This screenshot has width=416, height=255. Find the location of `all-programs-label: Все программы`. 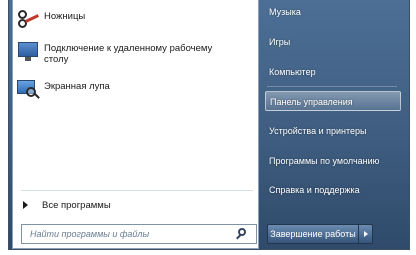

all-programs-label: Все программы is located at coordinates (76, 205).